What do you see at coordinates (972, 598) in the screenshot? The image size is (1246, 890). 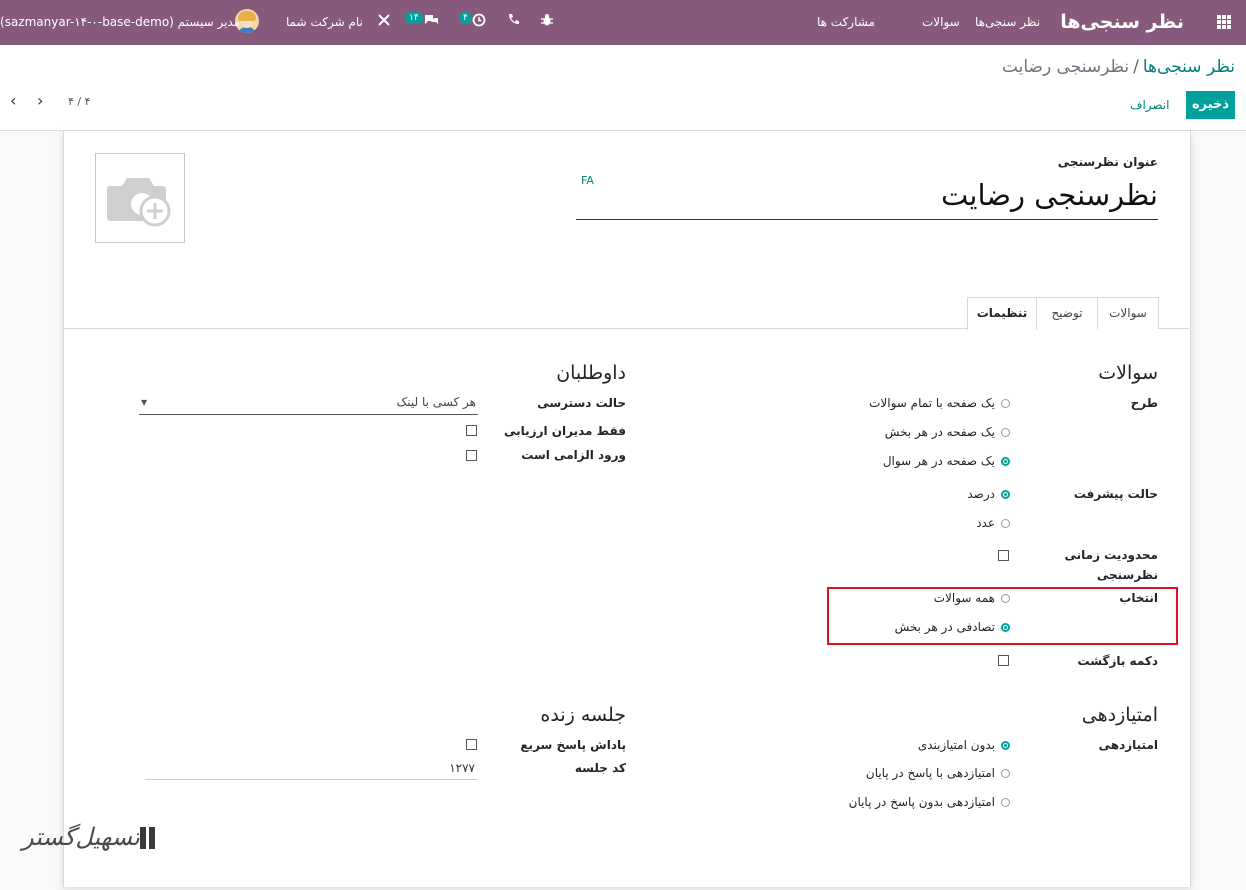 I see `selection-option-all: همه سوالات` at bounding box center [972, 598].